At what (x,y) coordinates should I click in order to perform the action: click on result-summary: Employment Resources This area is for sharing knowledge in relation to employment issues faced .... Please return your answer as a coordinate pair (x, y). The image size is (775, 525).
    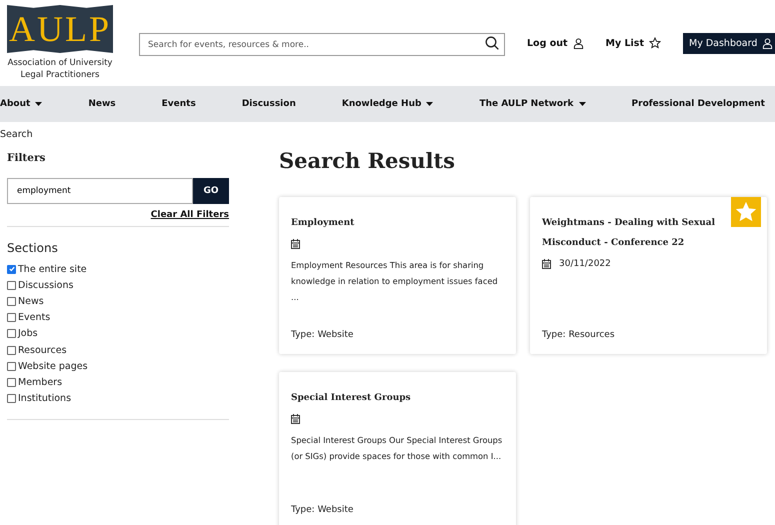
    Looking at the image, I should click on (395, 281).